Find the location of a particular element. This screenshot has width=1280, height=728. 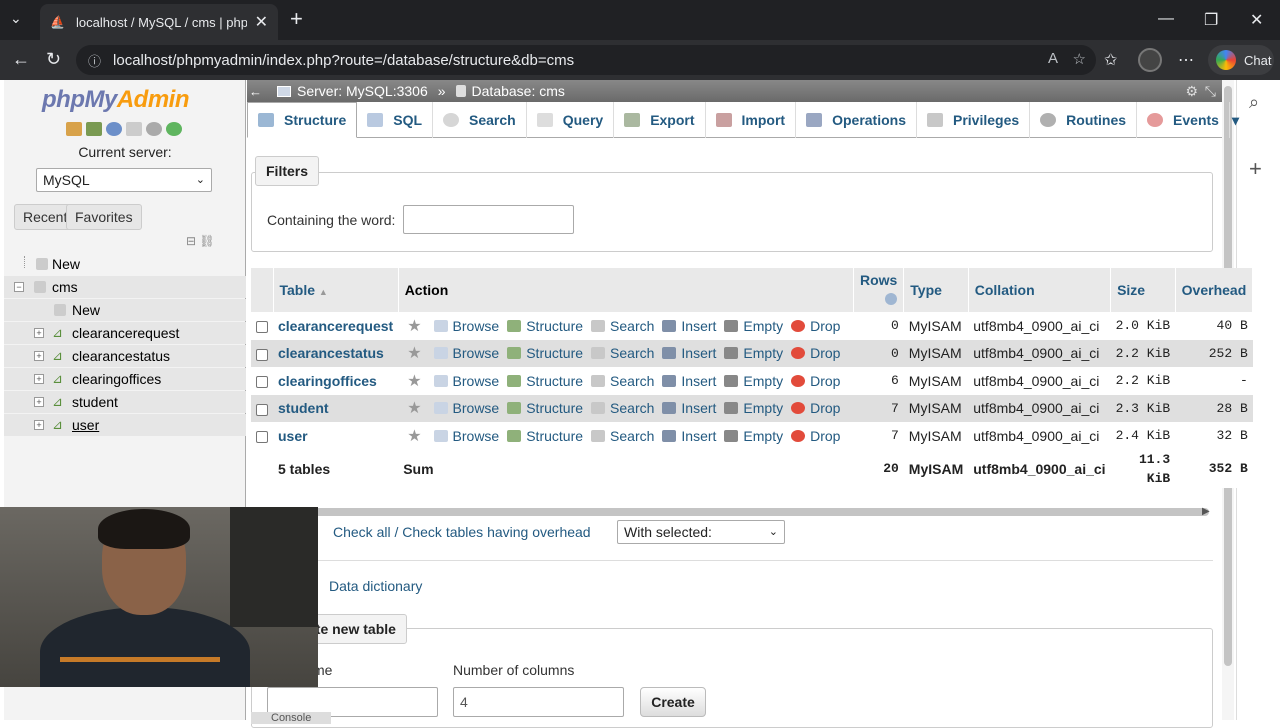

table-name-link: student is located at coordinates (336, 408).